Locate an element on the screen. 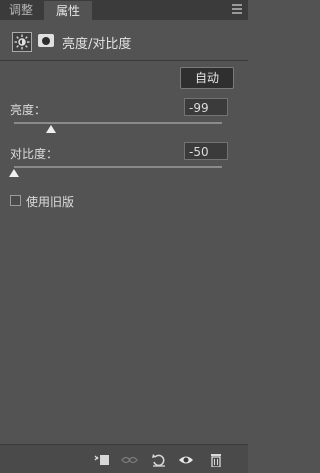 This screenshot has width=320, height=473. brightness-value-field: -99 is located at coordinates (206, 107).